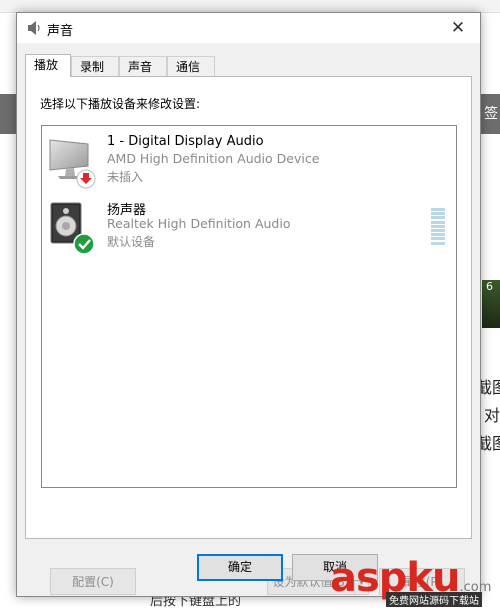 This screenshot has height=610, width=500. I want to click on background-text: 签, so click(491, 114).